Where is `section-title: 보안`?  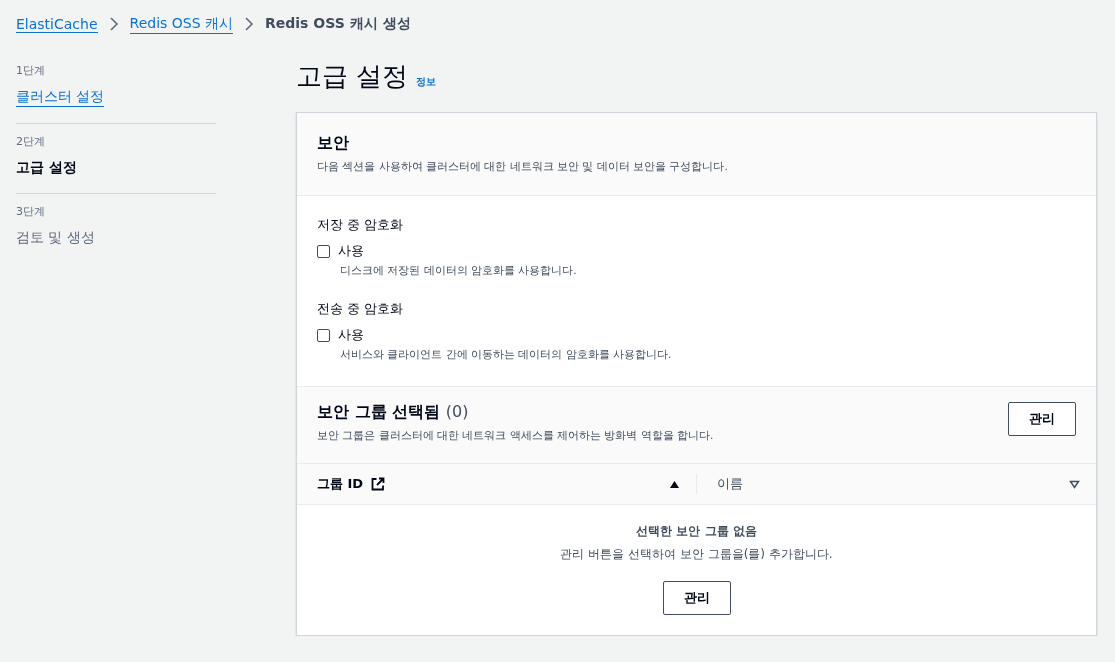
section-title: 보안 is located at coordinates (333, 143).